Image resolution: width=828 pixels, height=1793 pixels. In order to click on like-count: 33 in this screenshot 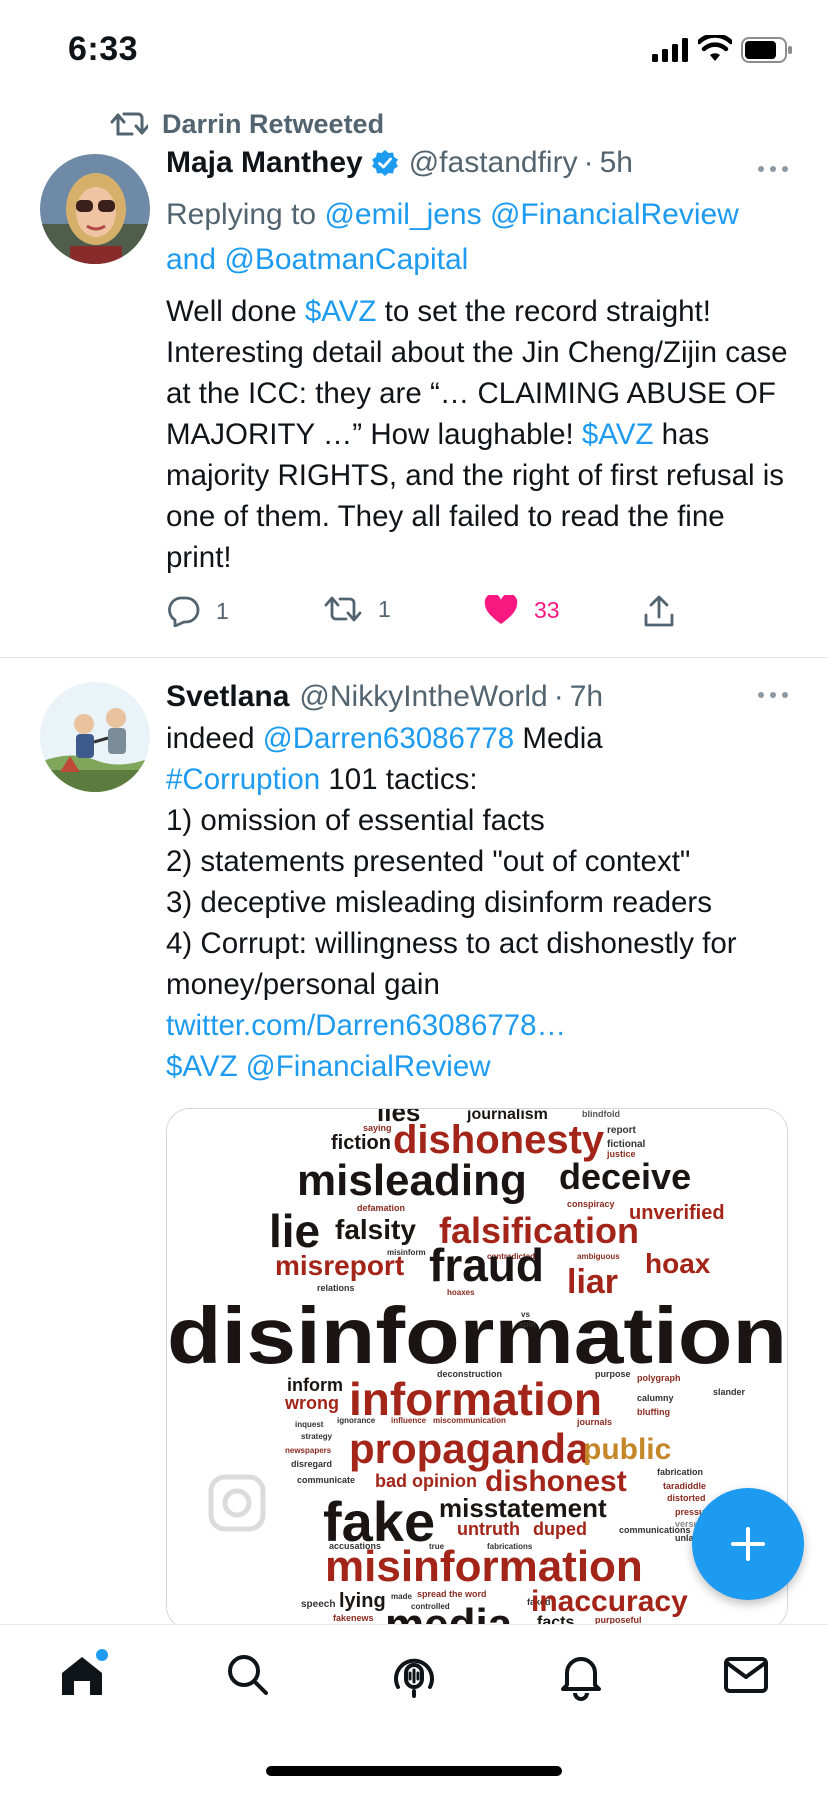, I will do `click(547, 609)`.